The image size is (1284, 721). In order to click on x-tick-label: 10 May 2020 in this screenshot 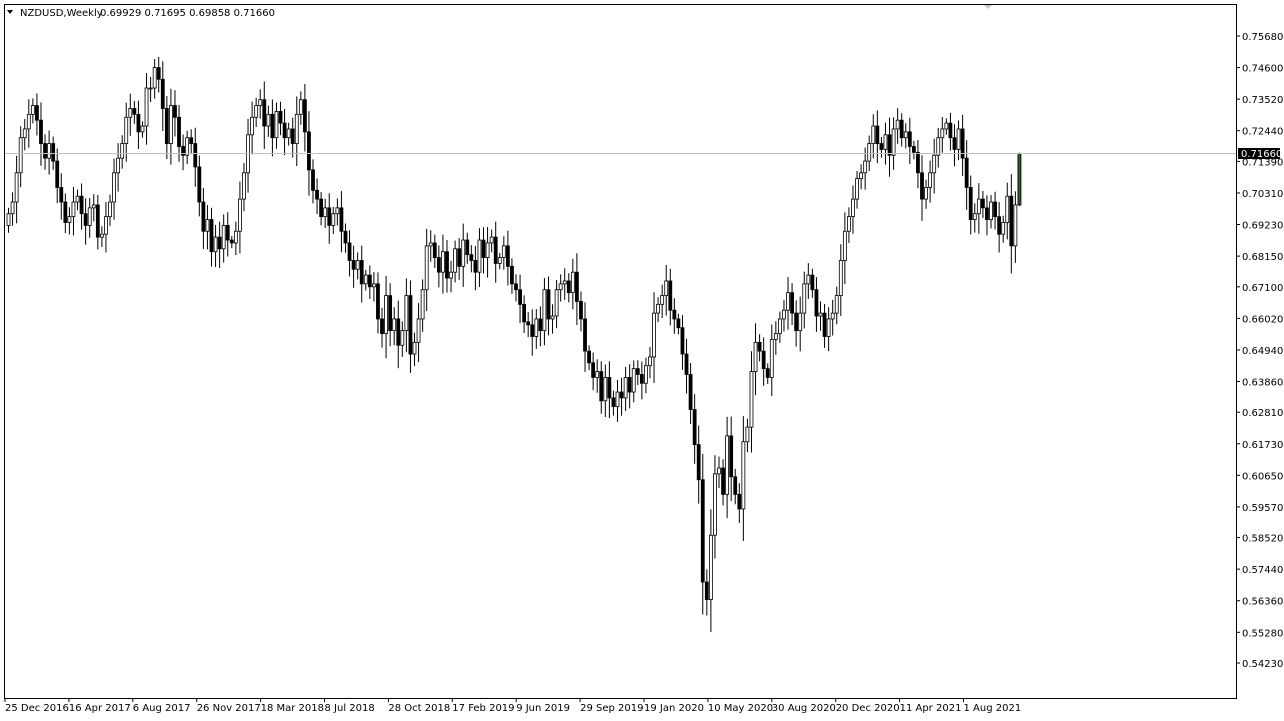, I will do `click(740, 708)`.